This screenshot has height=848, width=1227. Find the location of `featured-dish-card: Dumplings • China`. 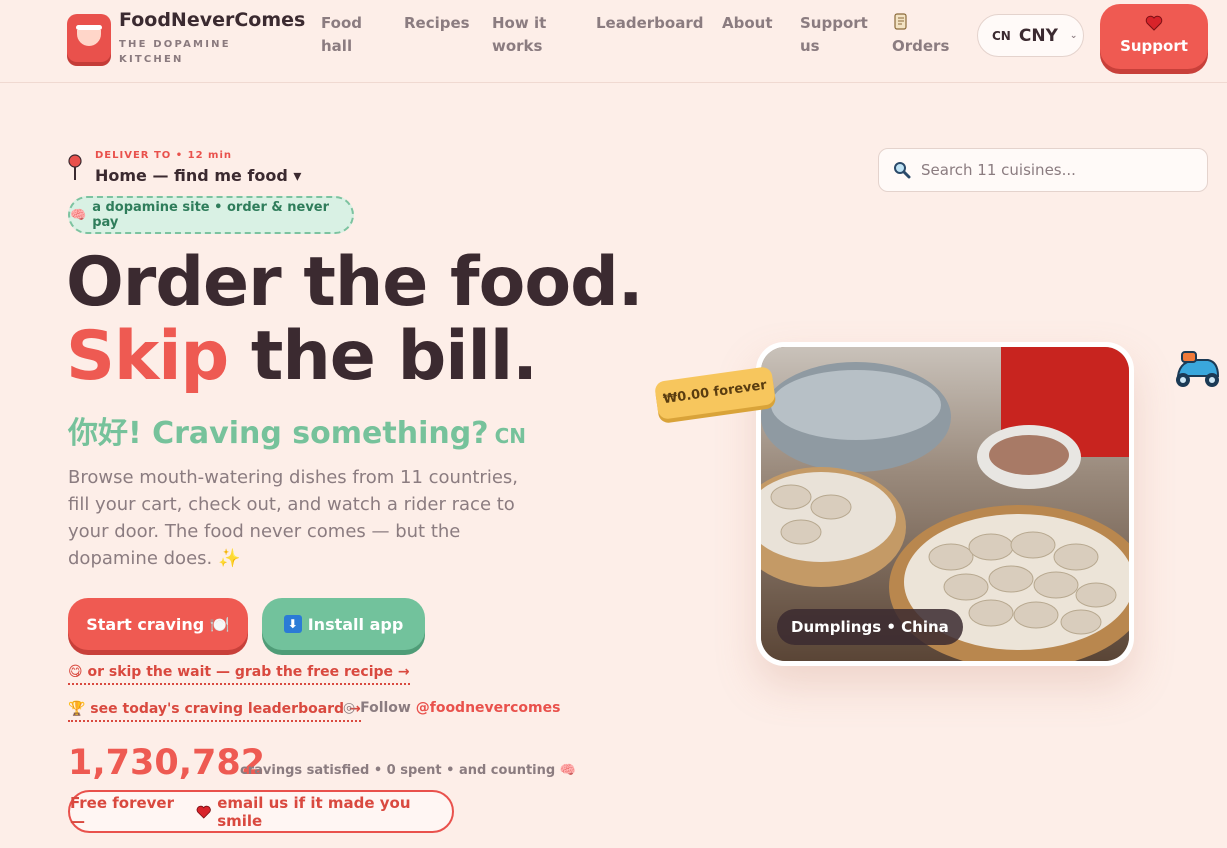

featured-dish-card: Dumplings • China is located at coordinates (945, 504).